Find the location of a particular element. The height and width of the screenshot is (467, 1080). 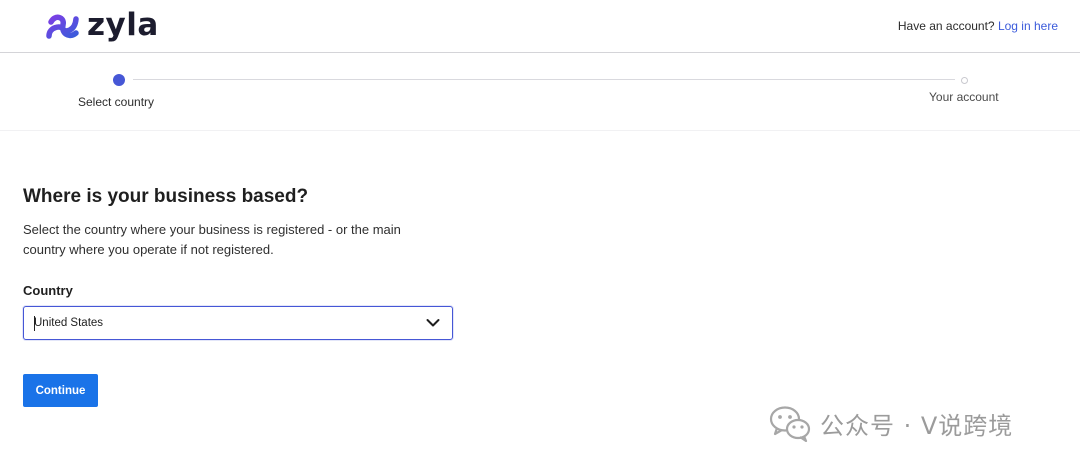

watermark: 公众号 · V说跨境 is located at coordinates (890, 423).